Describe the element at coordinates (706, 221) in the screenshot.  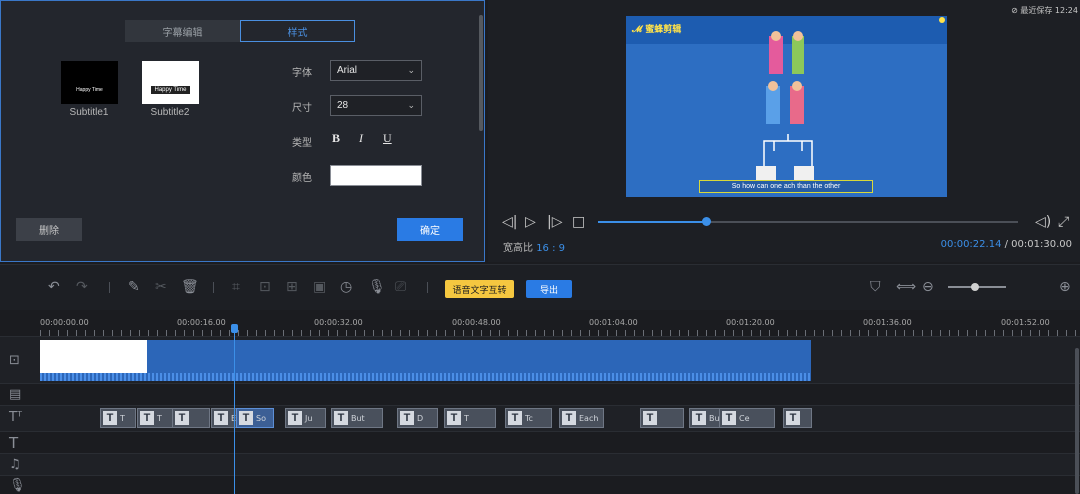
I see `playback-progress-handle` at that location.